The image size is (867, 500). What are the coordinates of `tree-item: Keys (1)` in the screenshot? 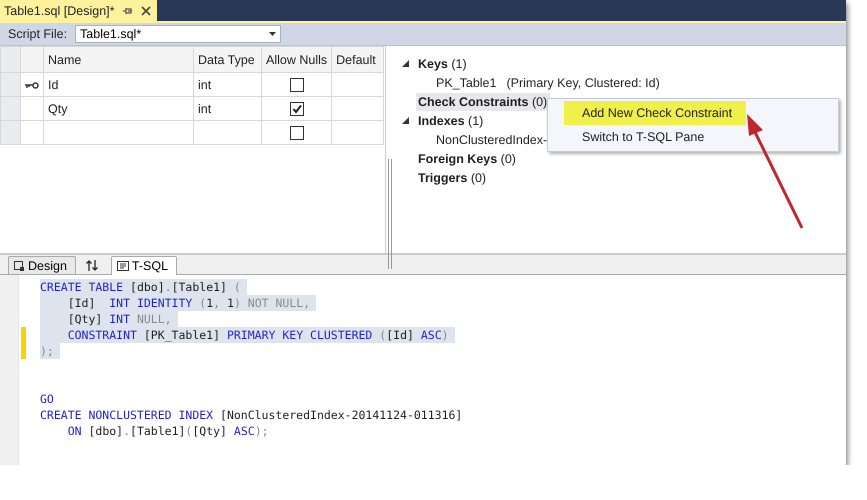 It's located at (443, 63).